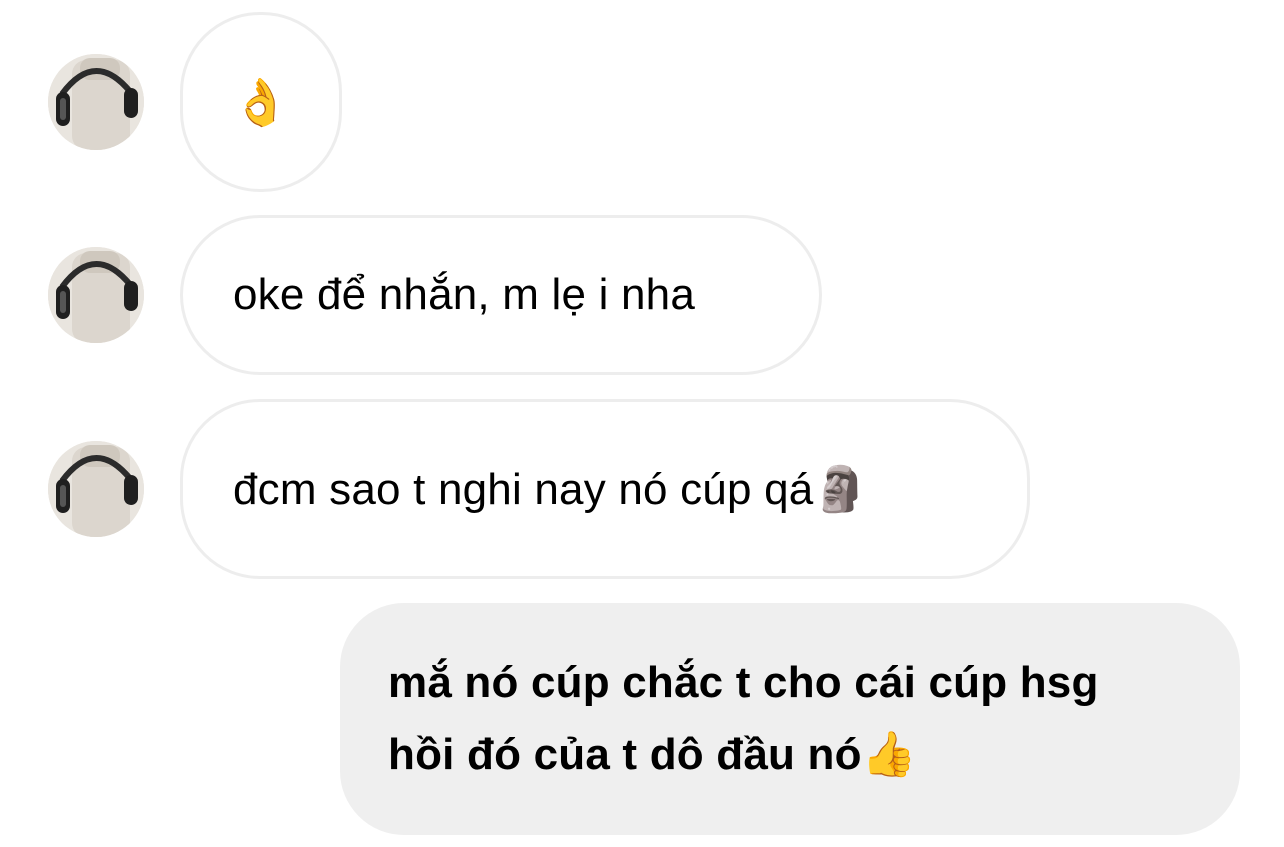  What do you see at coordinates (551, 489) in the screenshot?
I see `message-text: đcm sao t nghi nay nó cúp qá🗿` at bounding box center [551, 489].